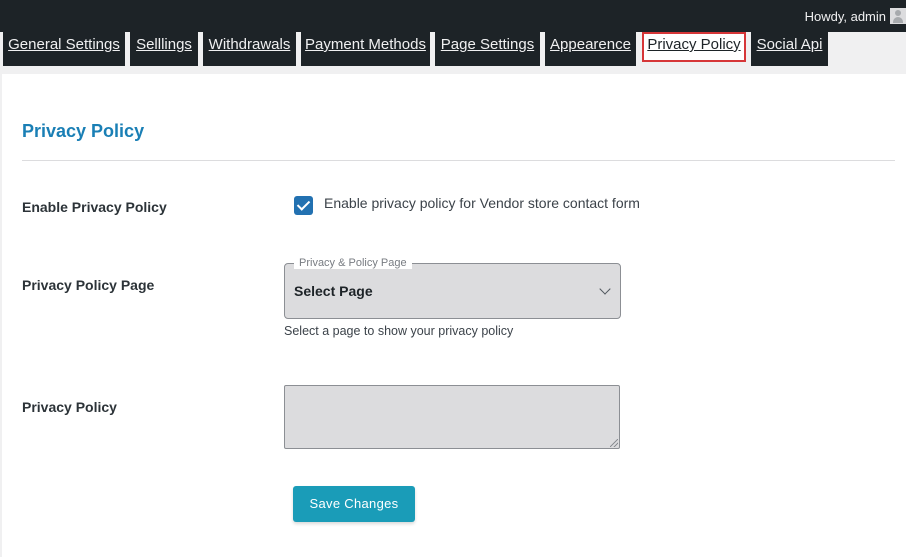 This screenshot has width=906, height=557. Describe the element at coordinates (590, 49) in the screenshot. I see `tab-appearence: Appearence` at that location.